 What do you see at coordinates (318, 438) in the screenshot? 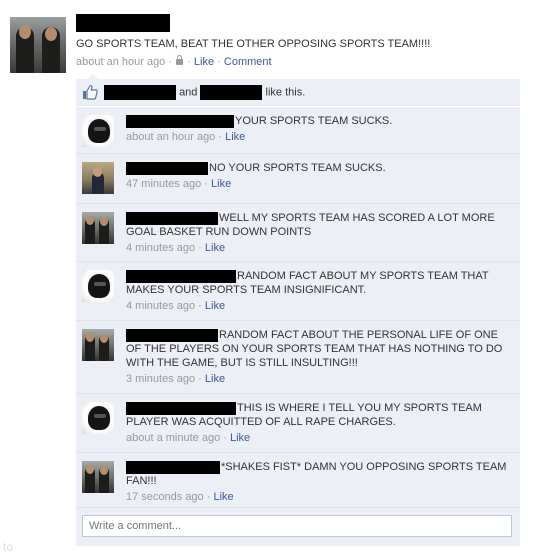
I see `comment-meta: about a minute ago · Like` at bounding box center [318, 438].